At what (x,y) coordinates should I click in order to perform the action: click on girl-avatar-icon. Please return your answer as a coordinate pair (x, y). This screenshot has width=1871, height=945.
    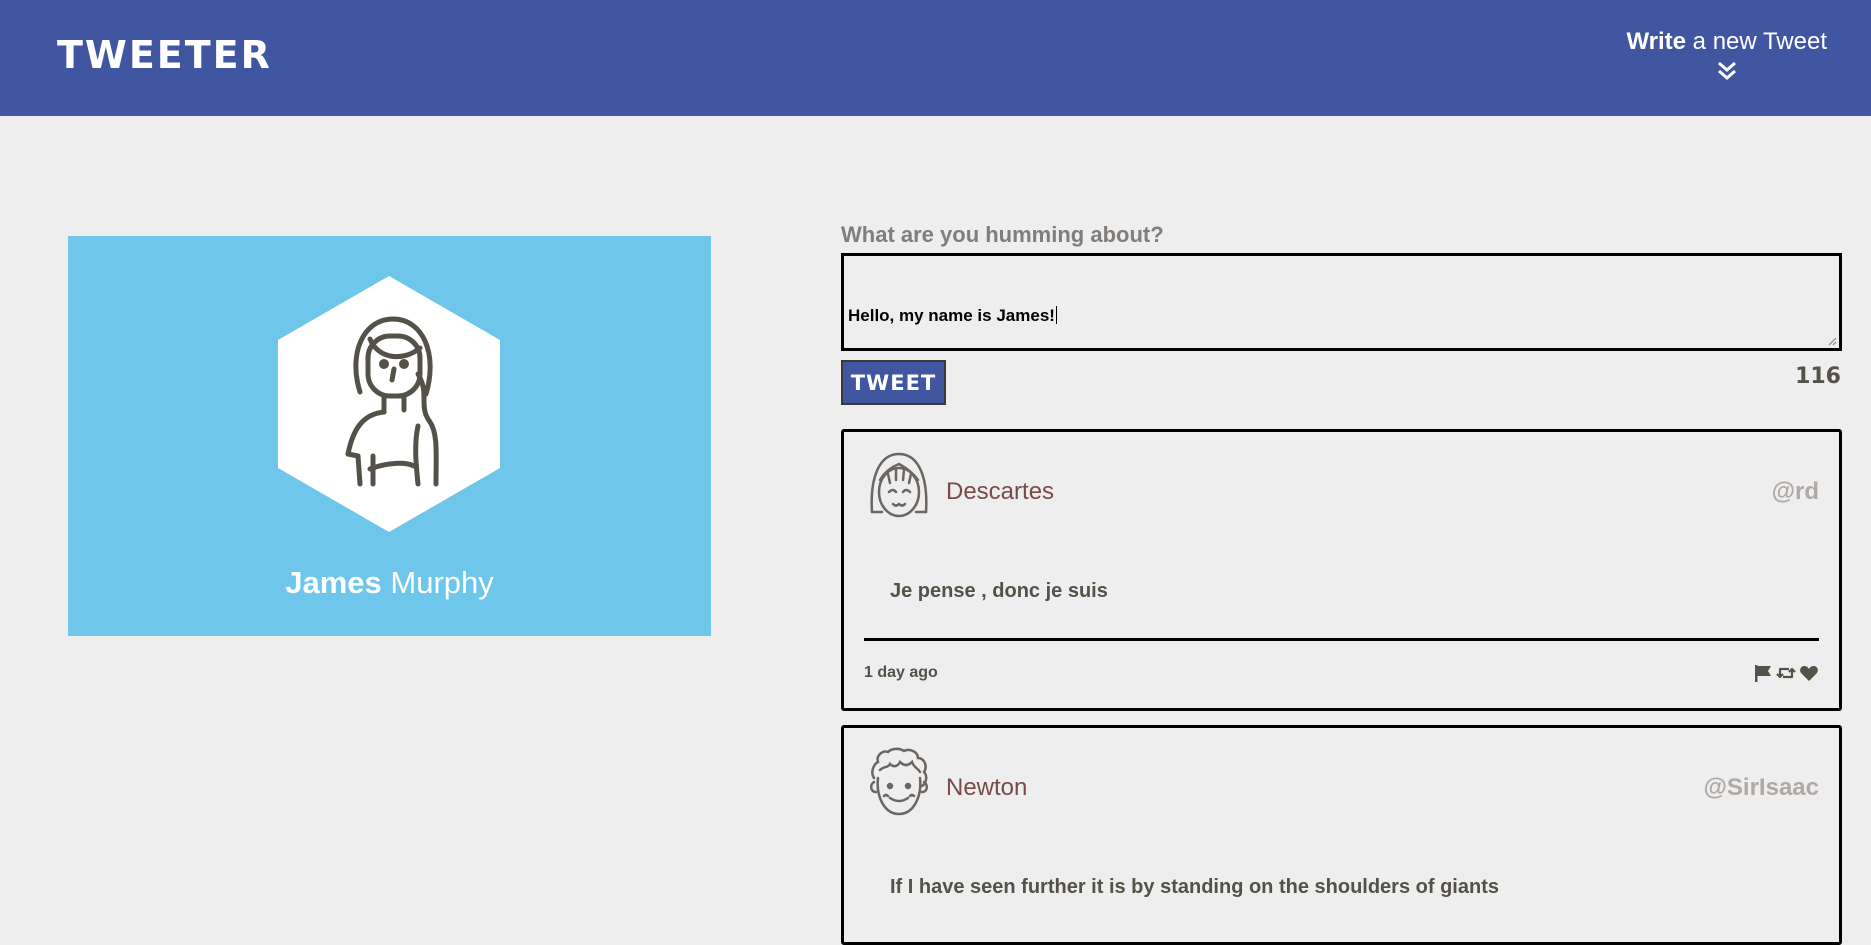
    Looking at the image, I should click on (899, 485).